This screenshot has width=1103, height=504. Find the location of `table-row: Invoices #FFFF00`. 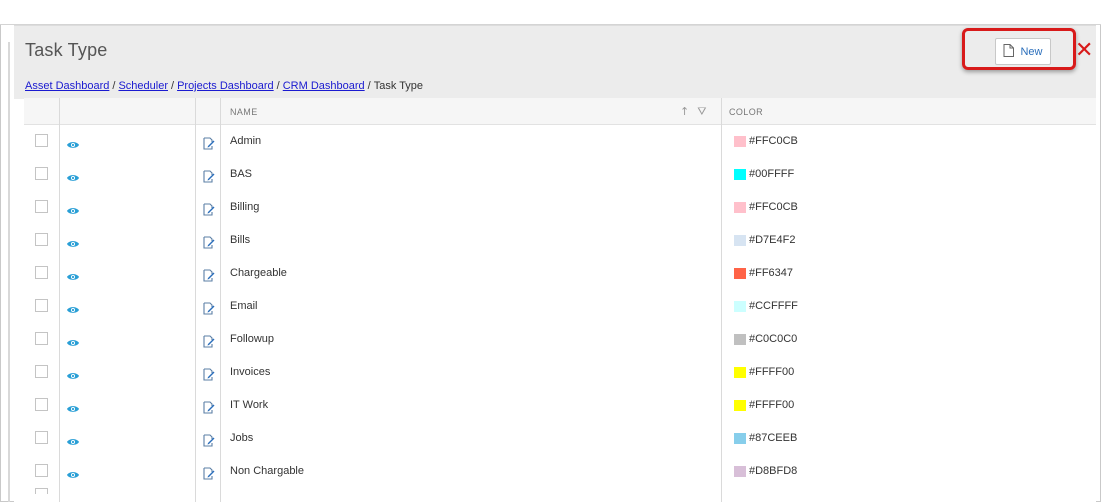

table-row: Invoices #FFFF00 is located at coordinates (560, 372).